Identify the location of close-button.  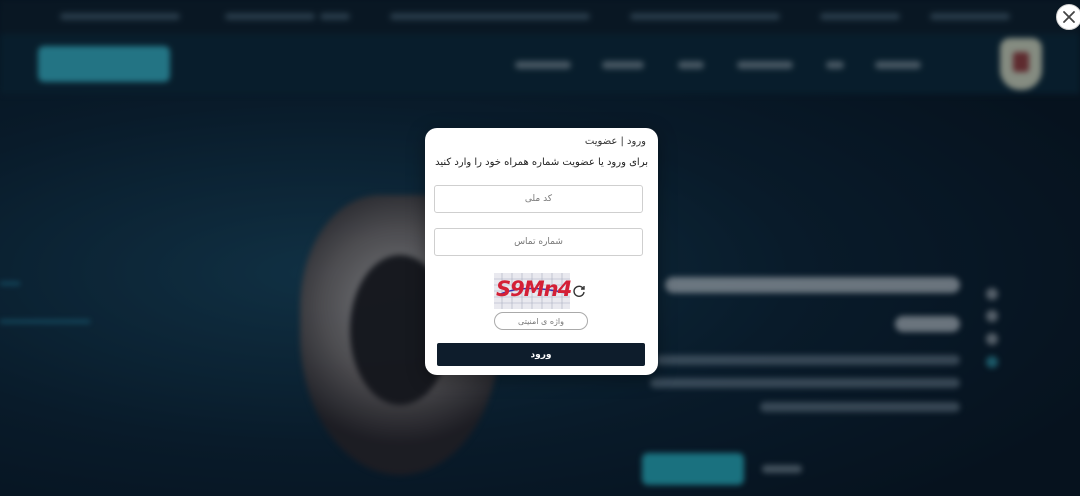
(1068, 17).